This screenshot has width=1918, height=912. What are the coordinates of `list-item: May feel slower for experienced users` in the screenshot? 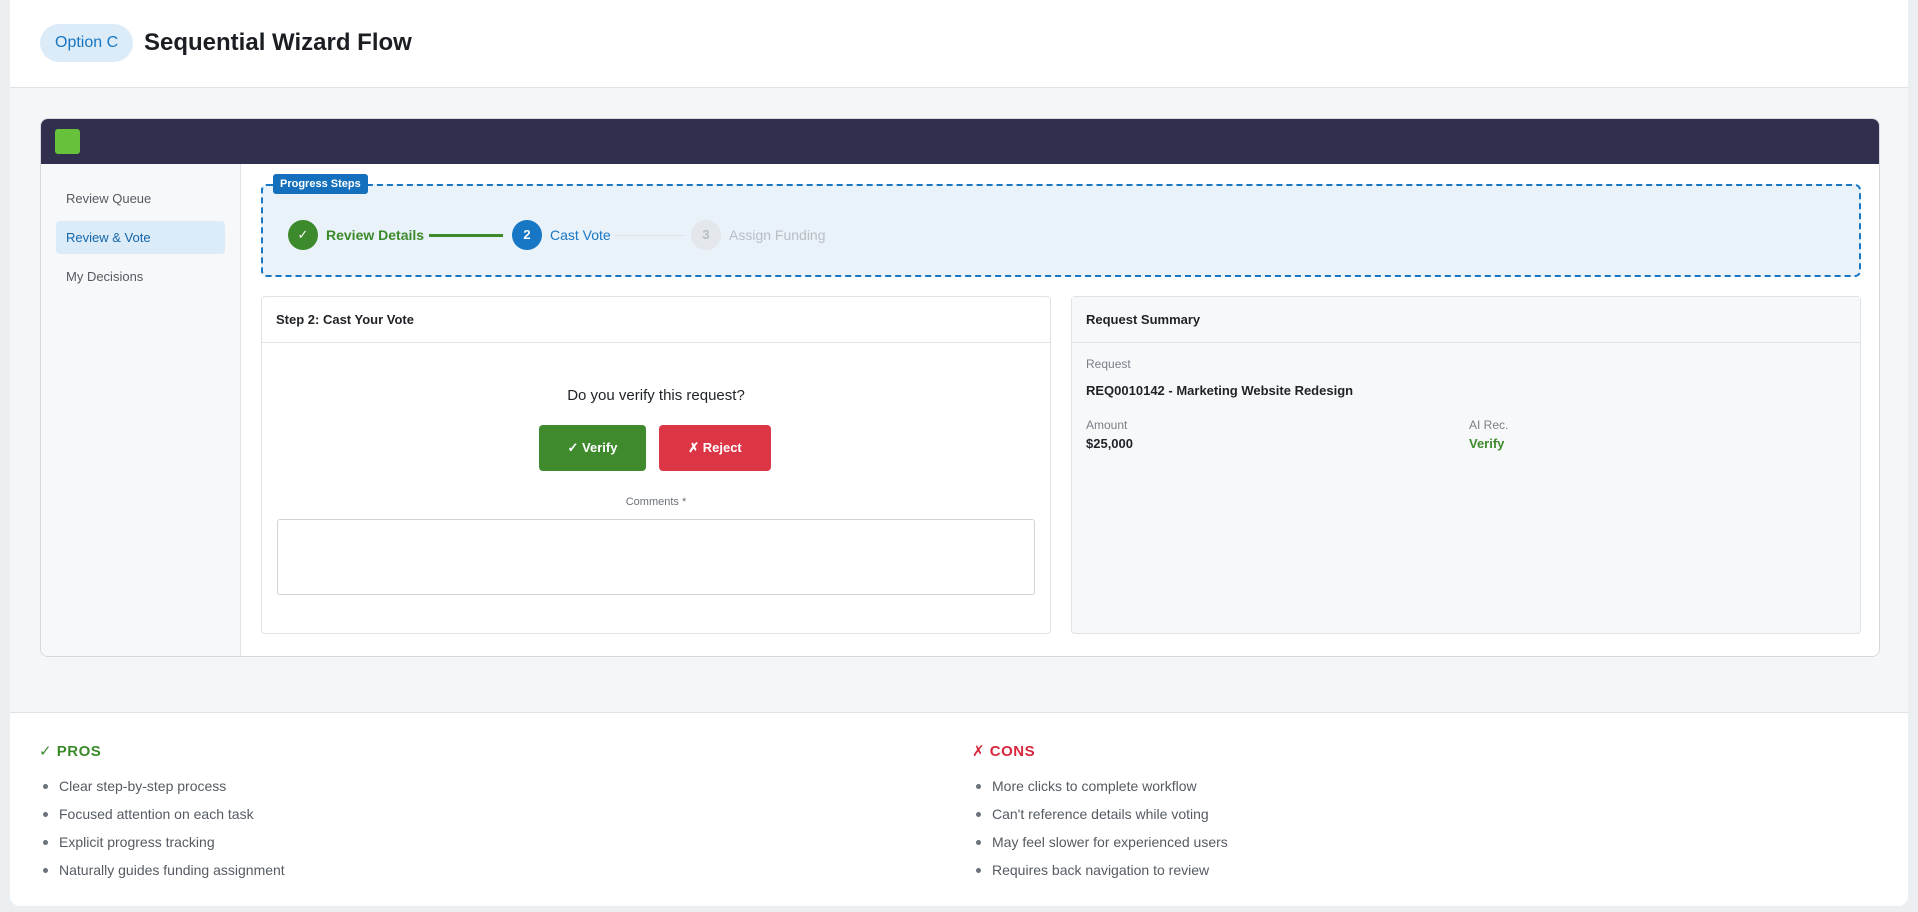 It's located at (1100, 842).